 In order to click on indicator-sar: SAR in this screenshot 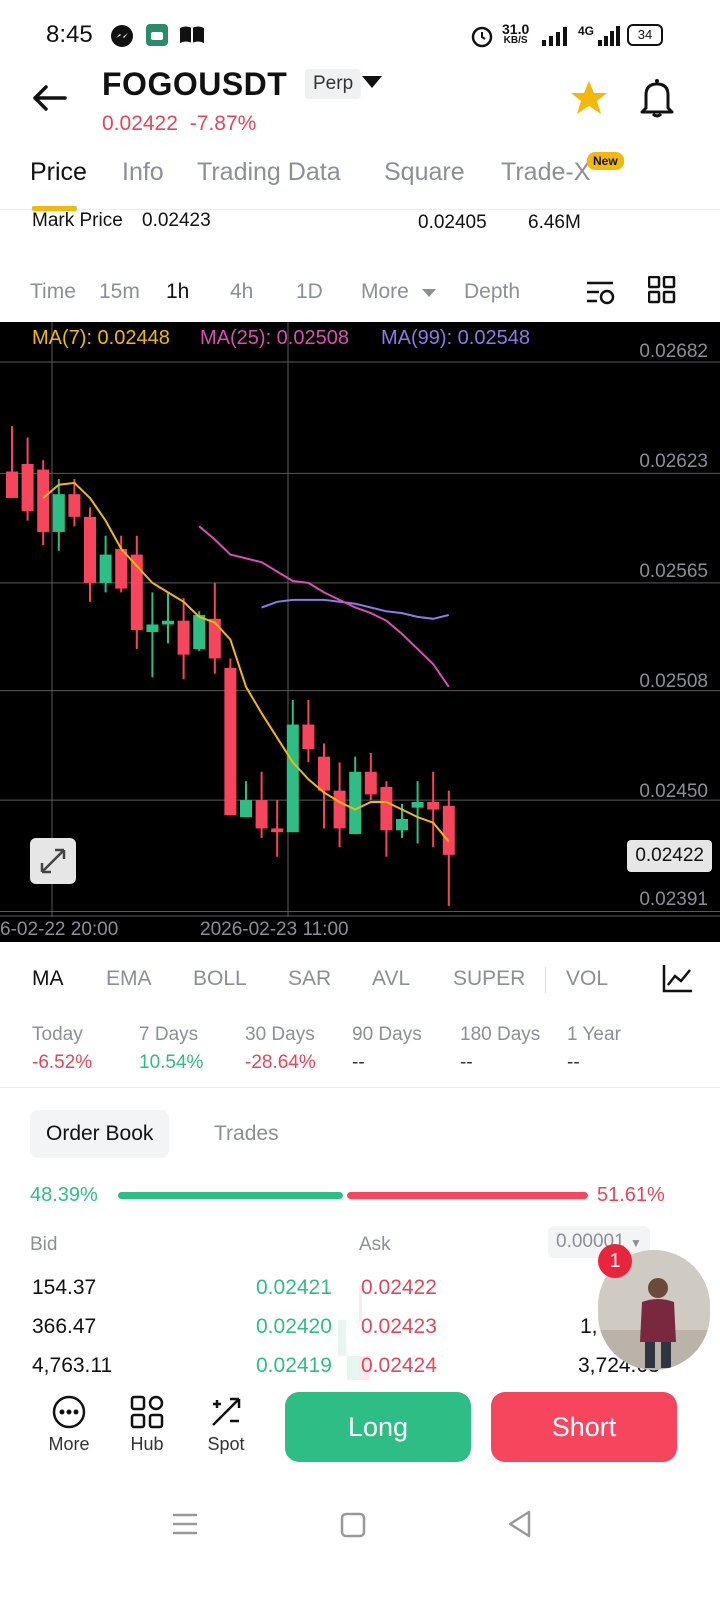, I will do `click(309, 979)`.